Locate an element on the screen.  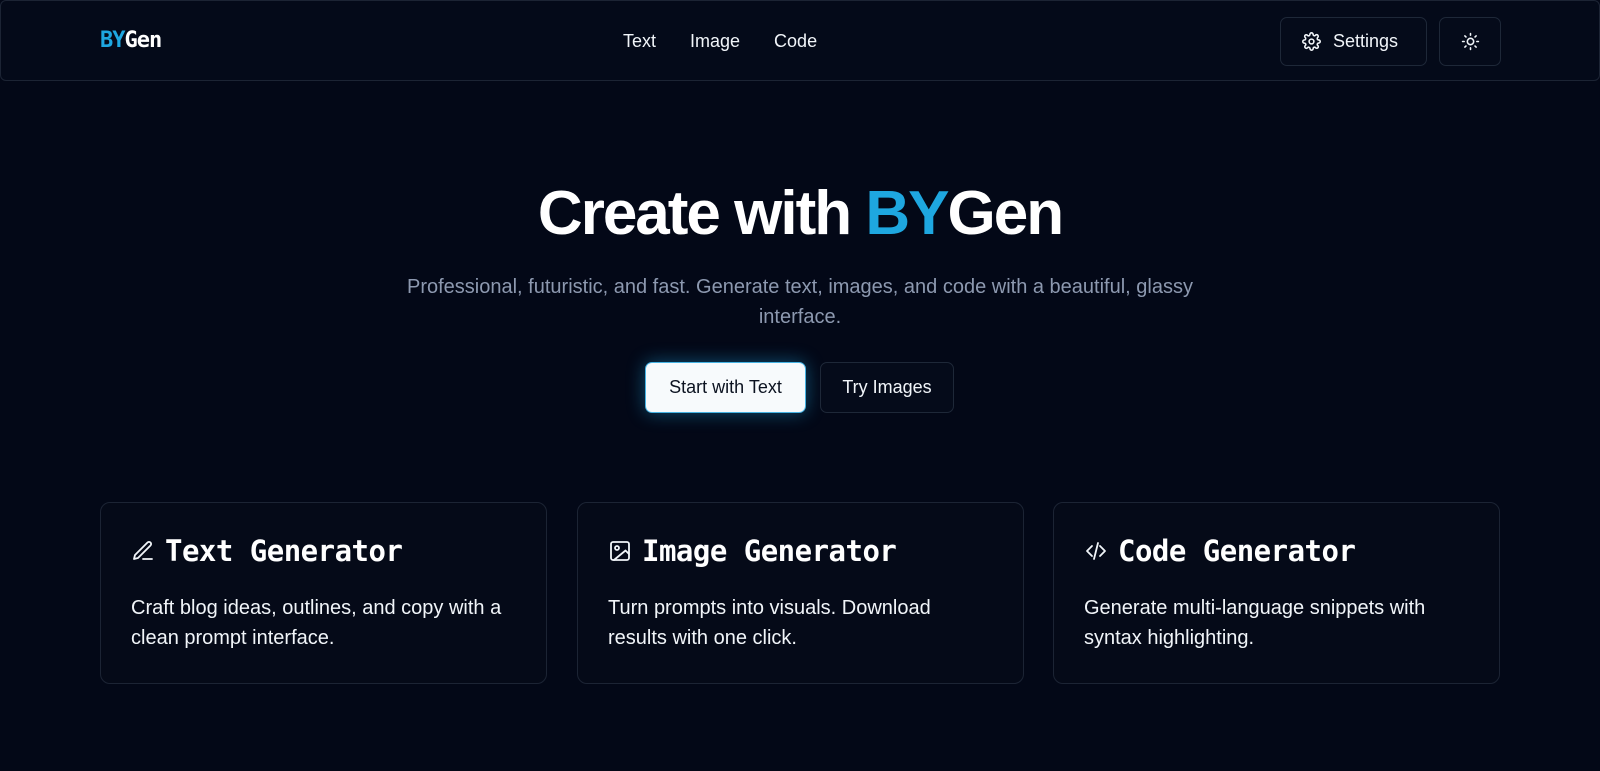
settings-button: Settings is located at coordinates (1353, 41).